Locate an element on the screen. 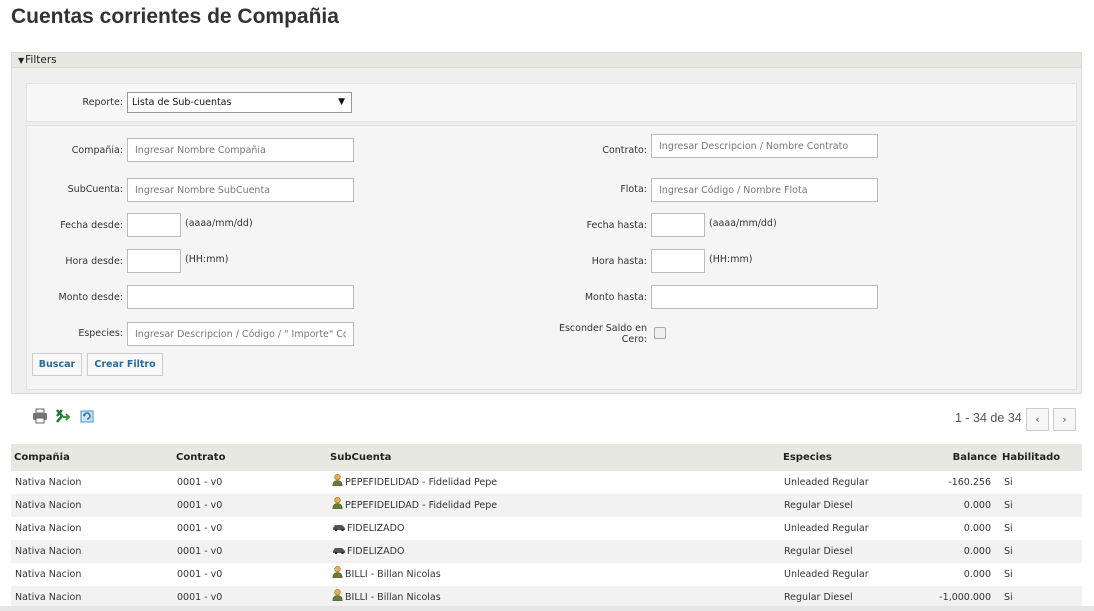 Image resolution: width=1094 pixels, height=611 pixels. fecha-desde-hint: (aaaa/mm/dd) is located at coordinates (219, 223).